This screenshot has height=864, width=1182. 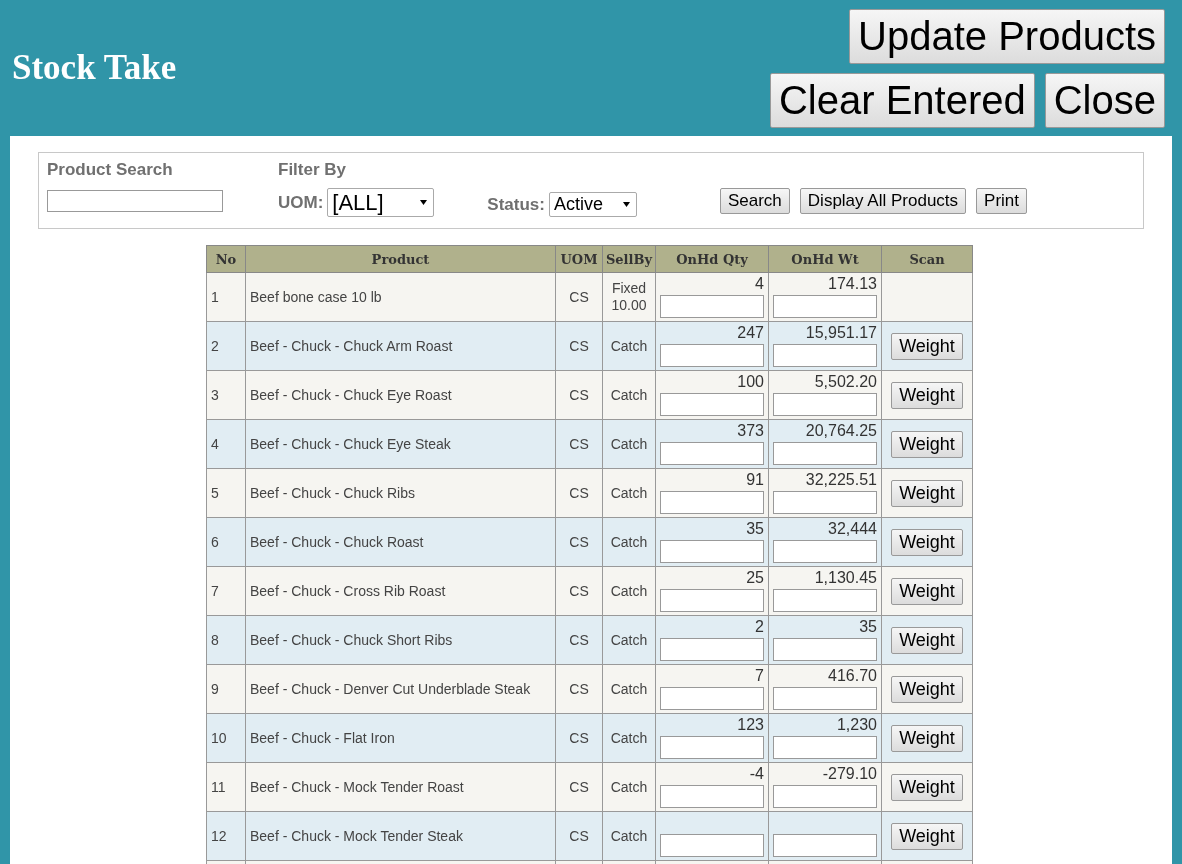 I want to click on uom-select: [ALL], so click(x=381, y=202).